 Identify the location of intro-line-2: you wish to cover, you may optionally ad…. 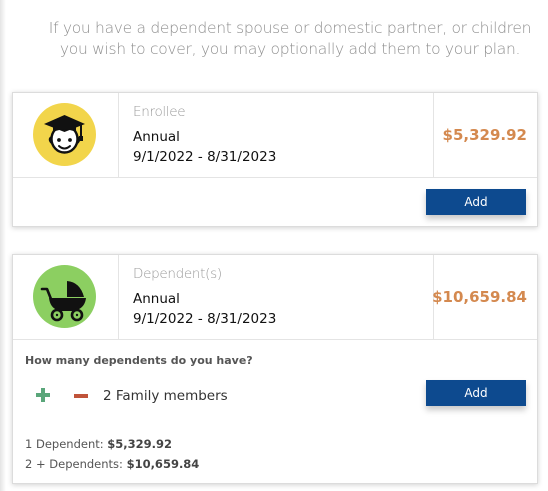
(290, 49).